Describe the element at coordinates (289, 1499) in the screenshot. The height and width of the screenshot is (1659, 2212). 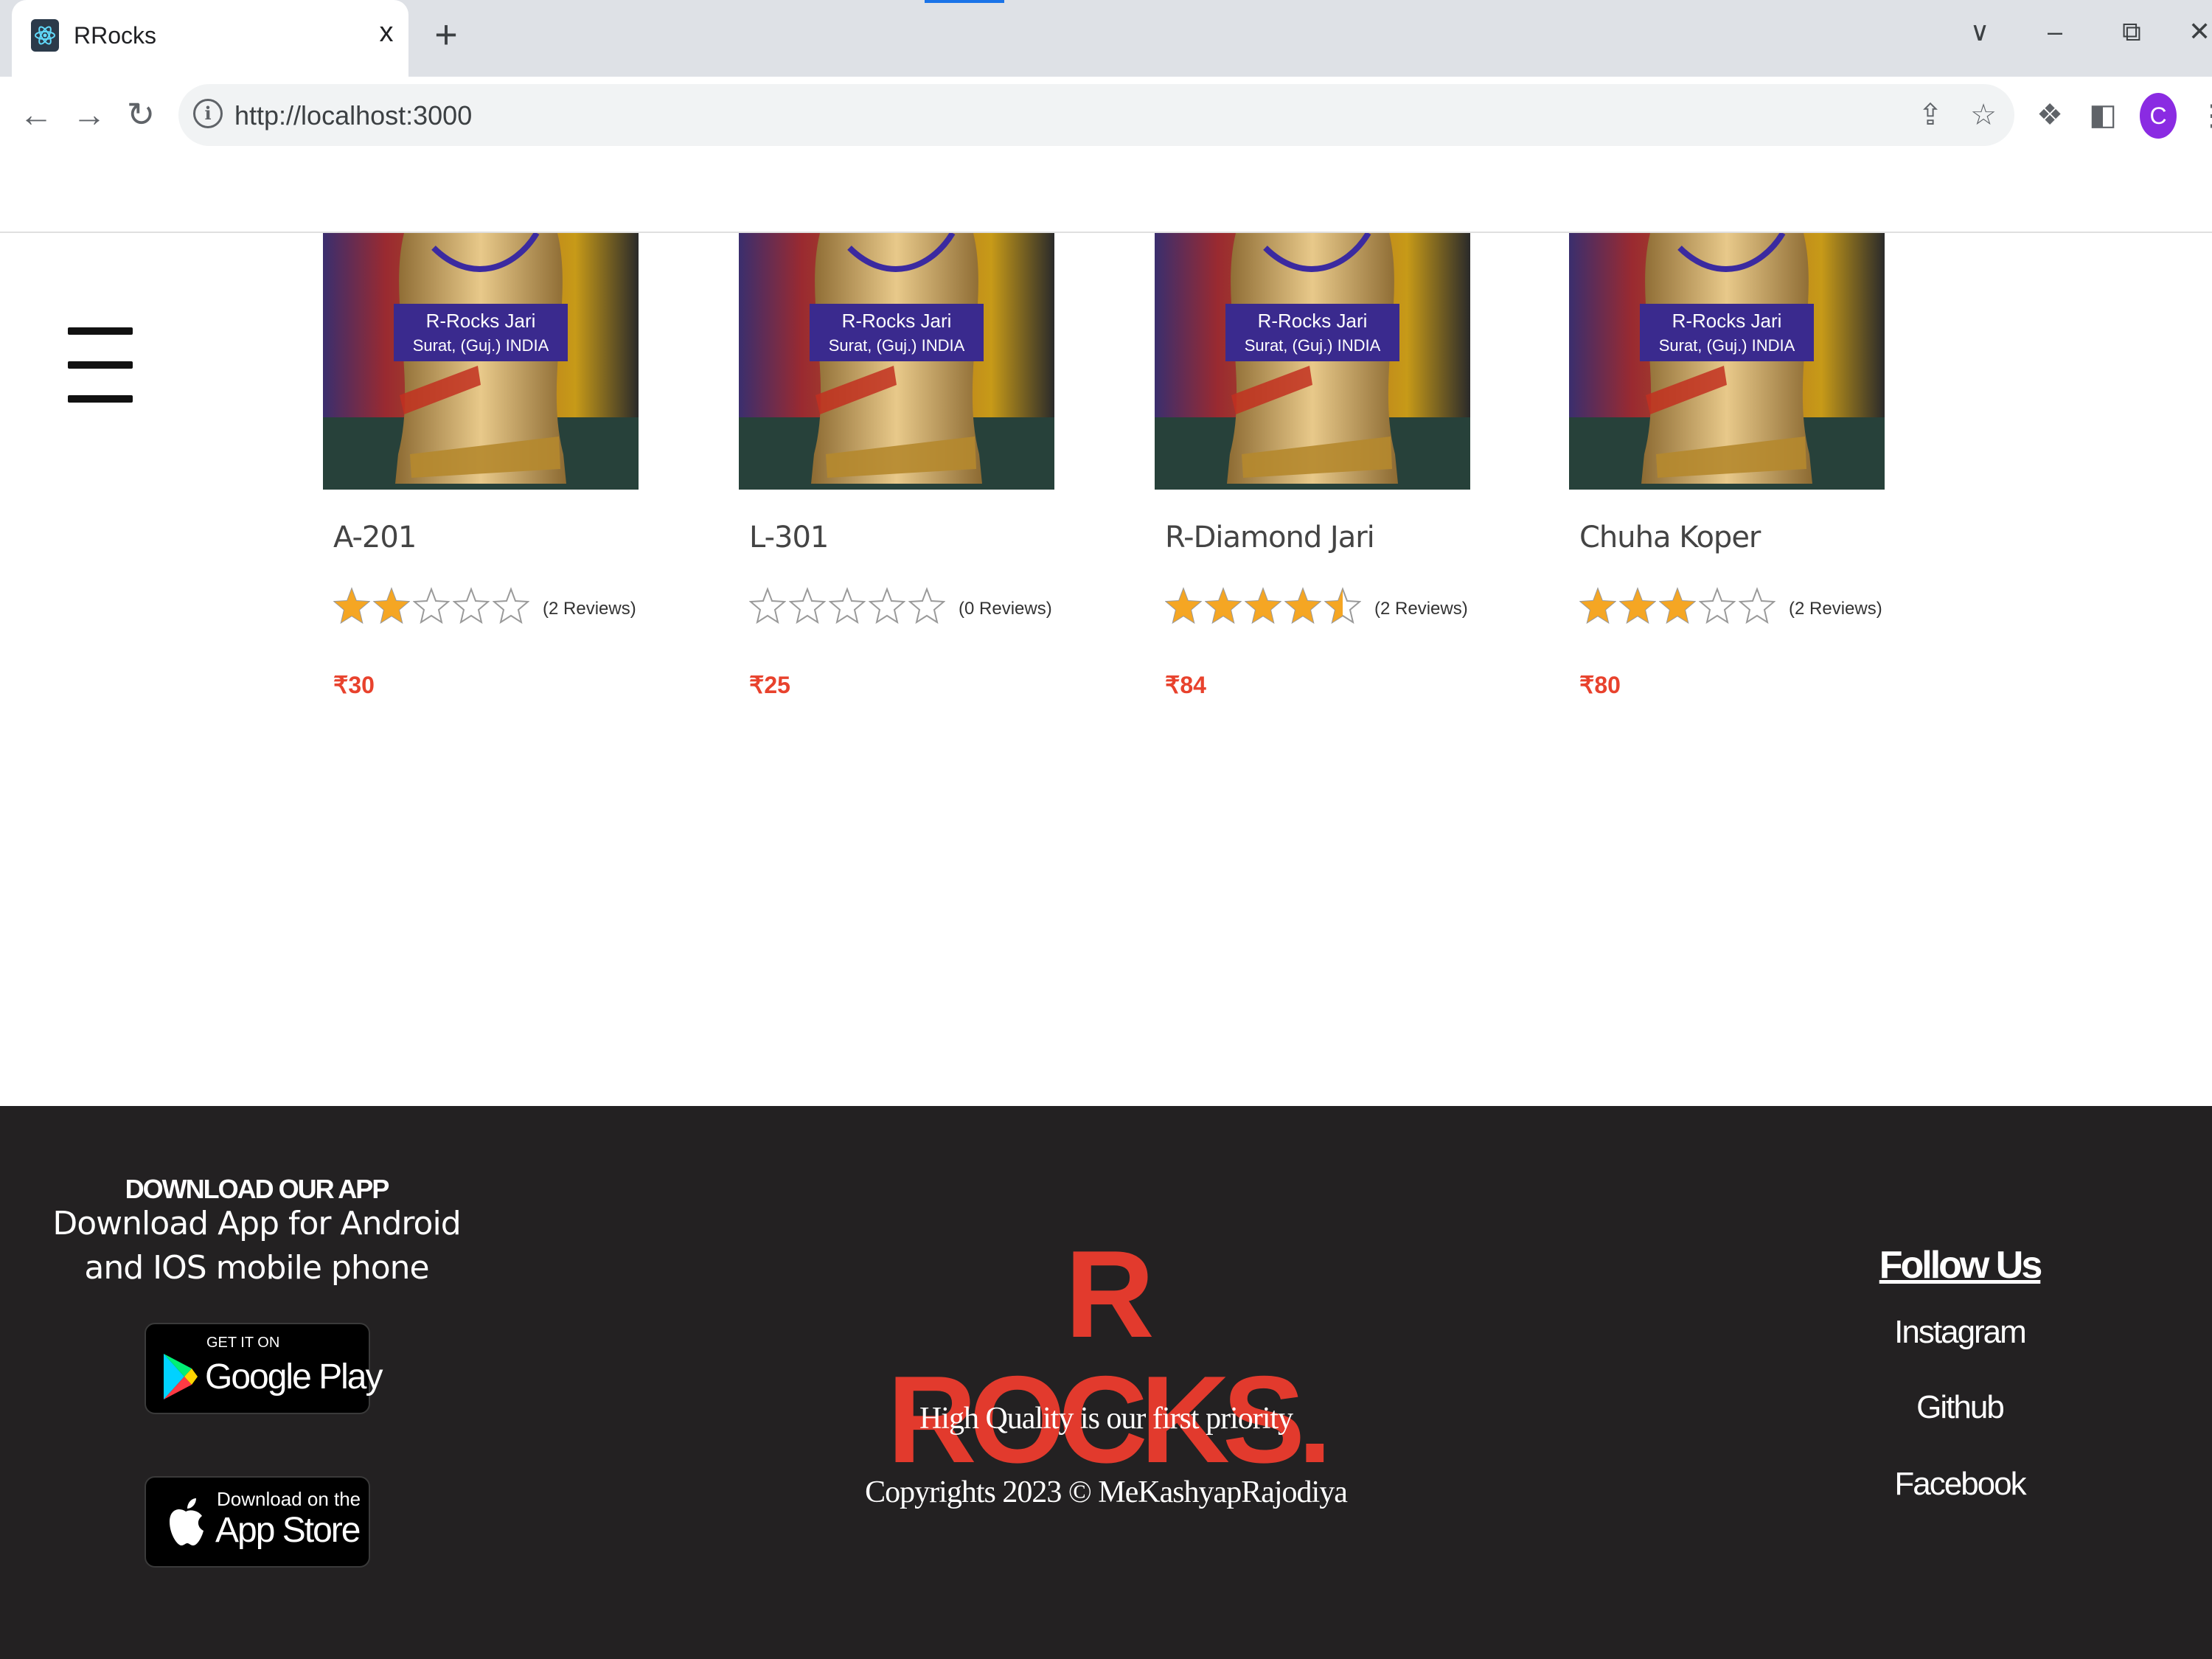
I see `app-store-small-text: Download on the` at that location.